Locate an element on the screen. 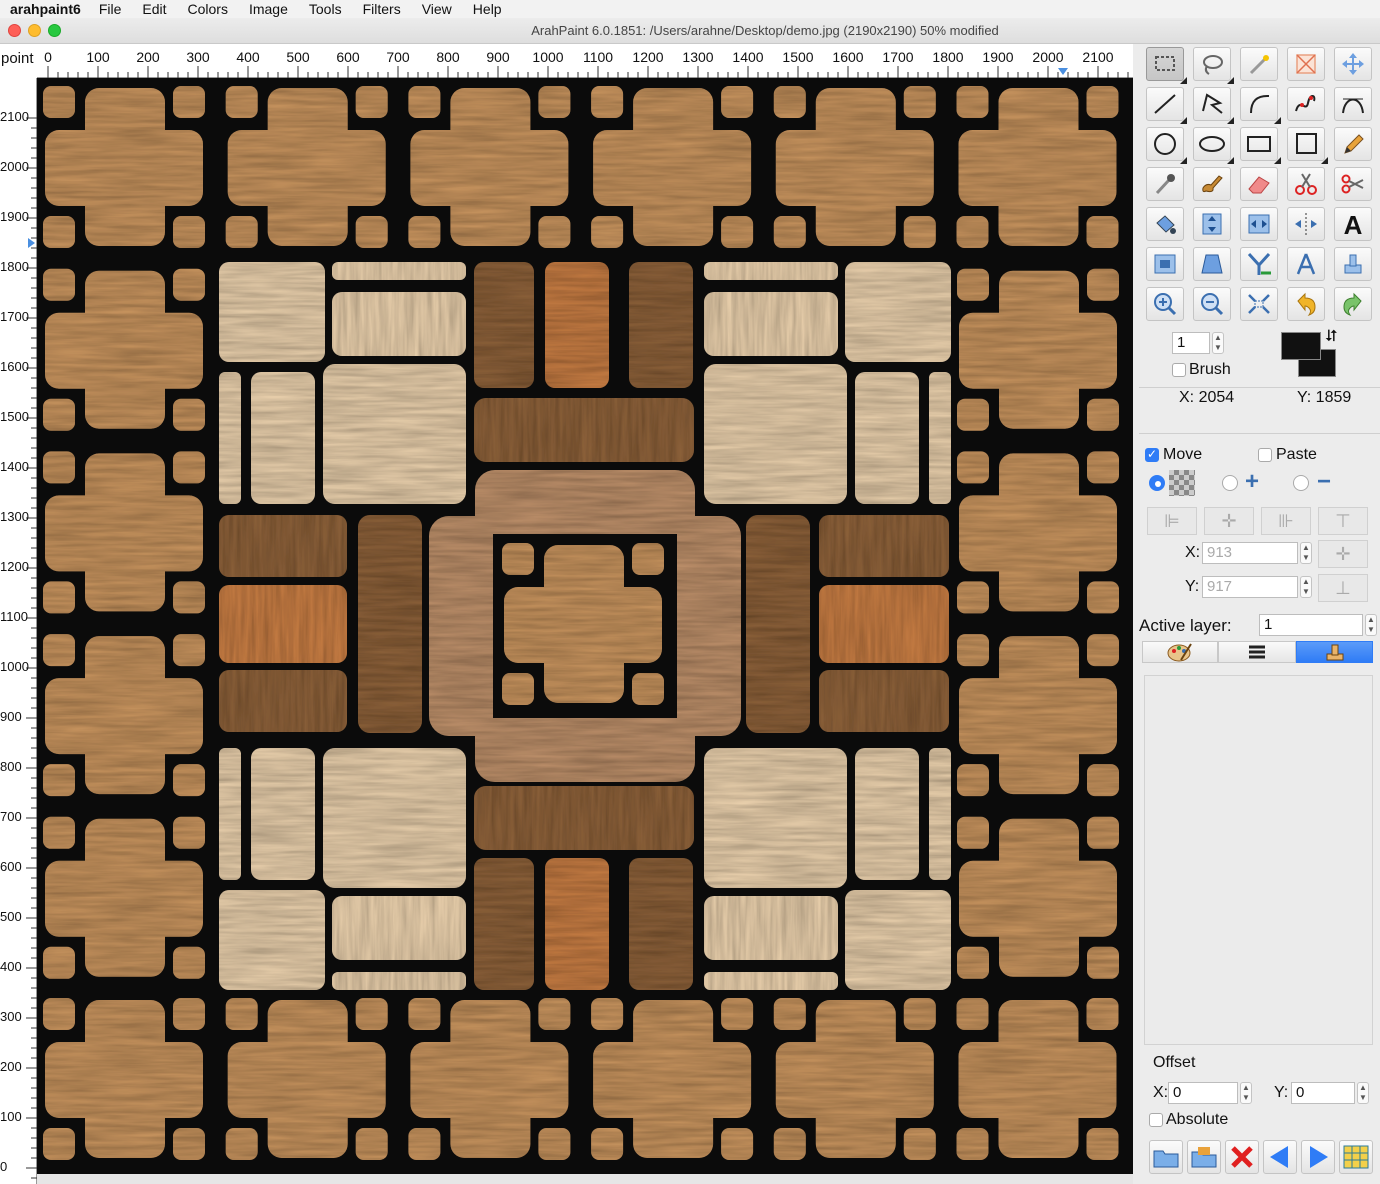 The height and width of the screenshot is (1184, 1380). stamp-icon is located at coordinates (1353, 264).